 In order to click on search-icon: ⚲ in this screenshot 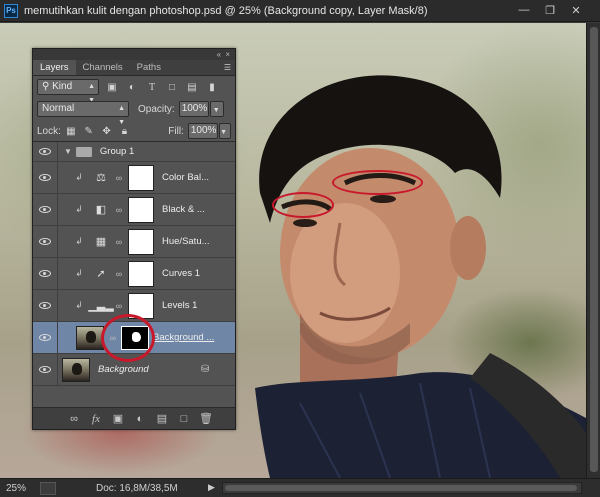, I will do `click(47, 86)`.